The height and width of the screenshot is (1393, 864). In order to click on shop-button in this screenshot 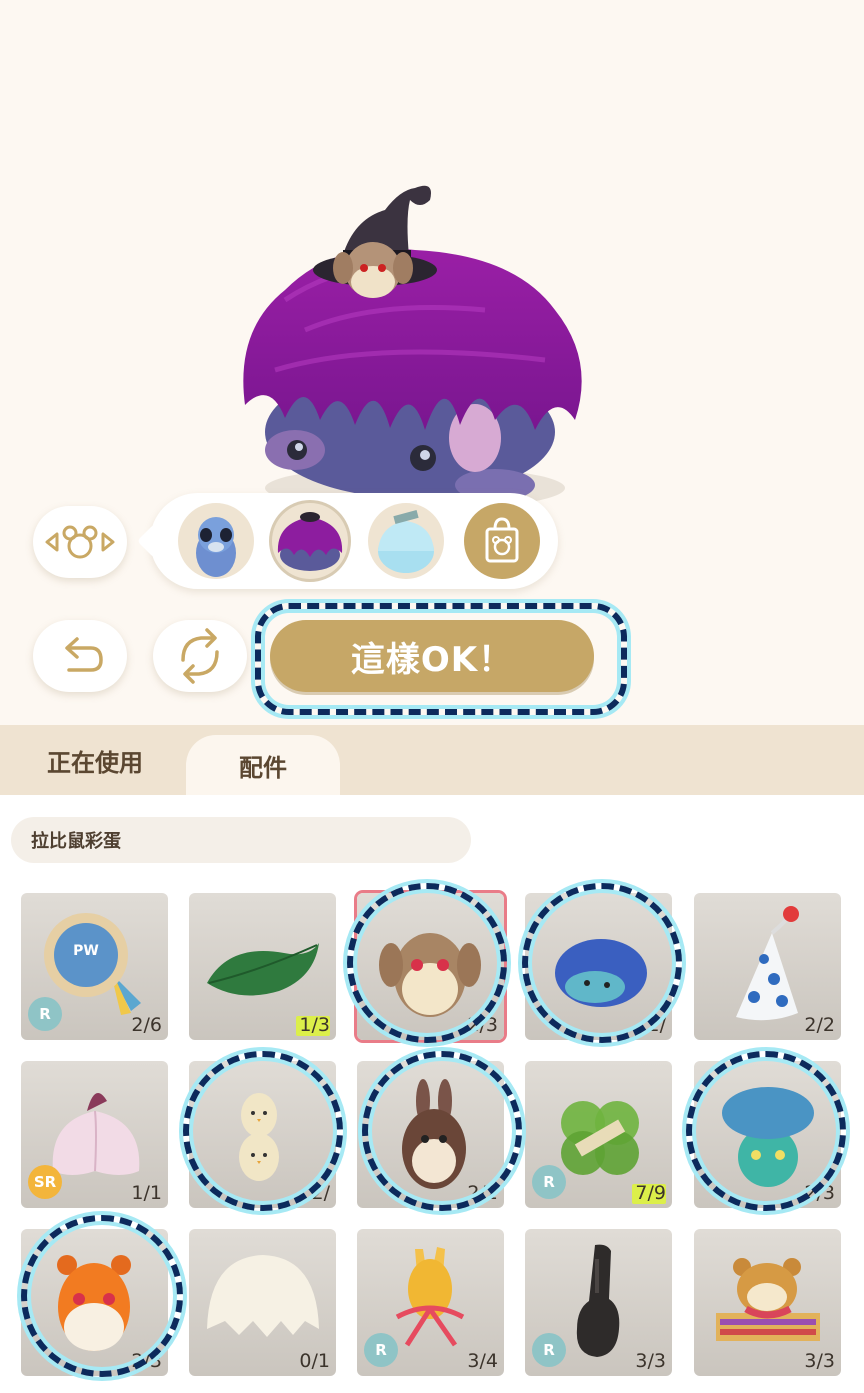, I will do `click(502, 541)`.